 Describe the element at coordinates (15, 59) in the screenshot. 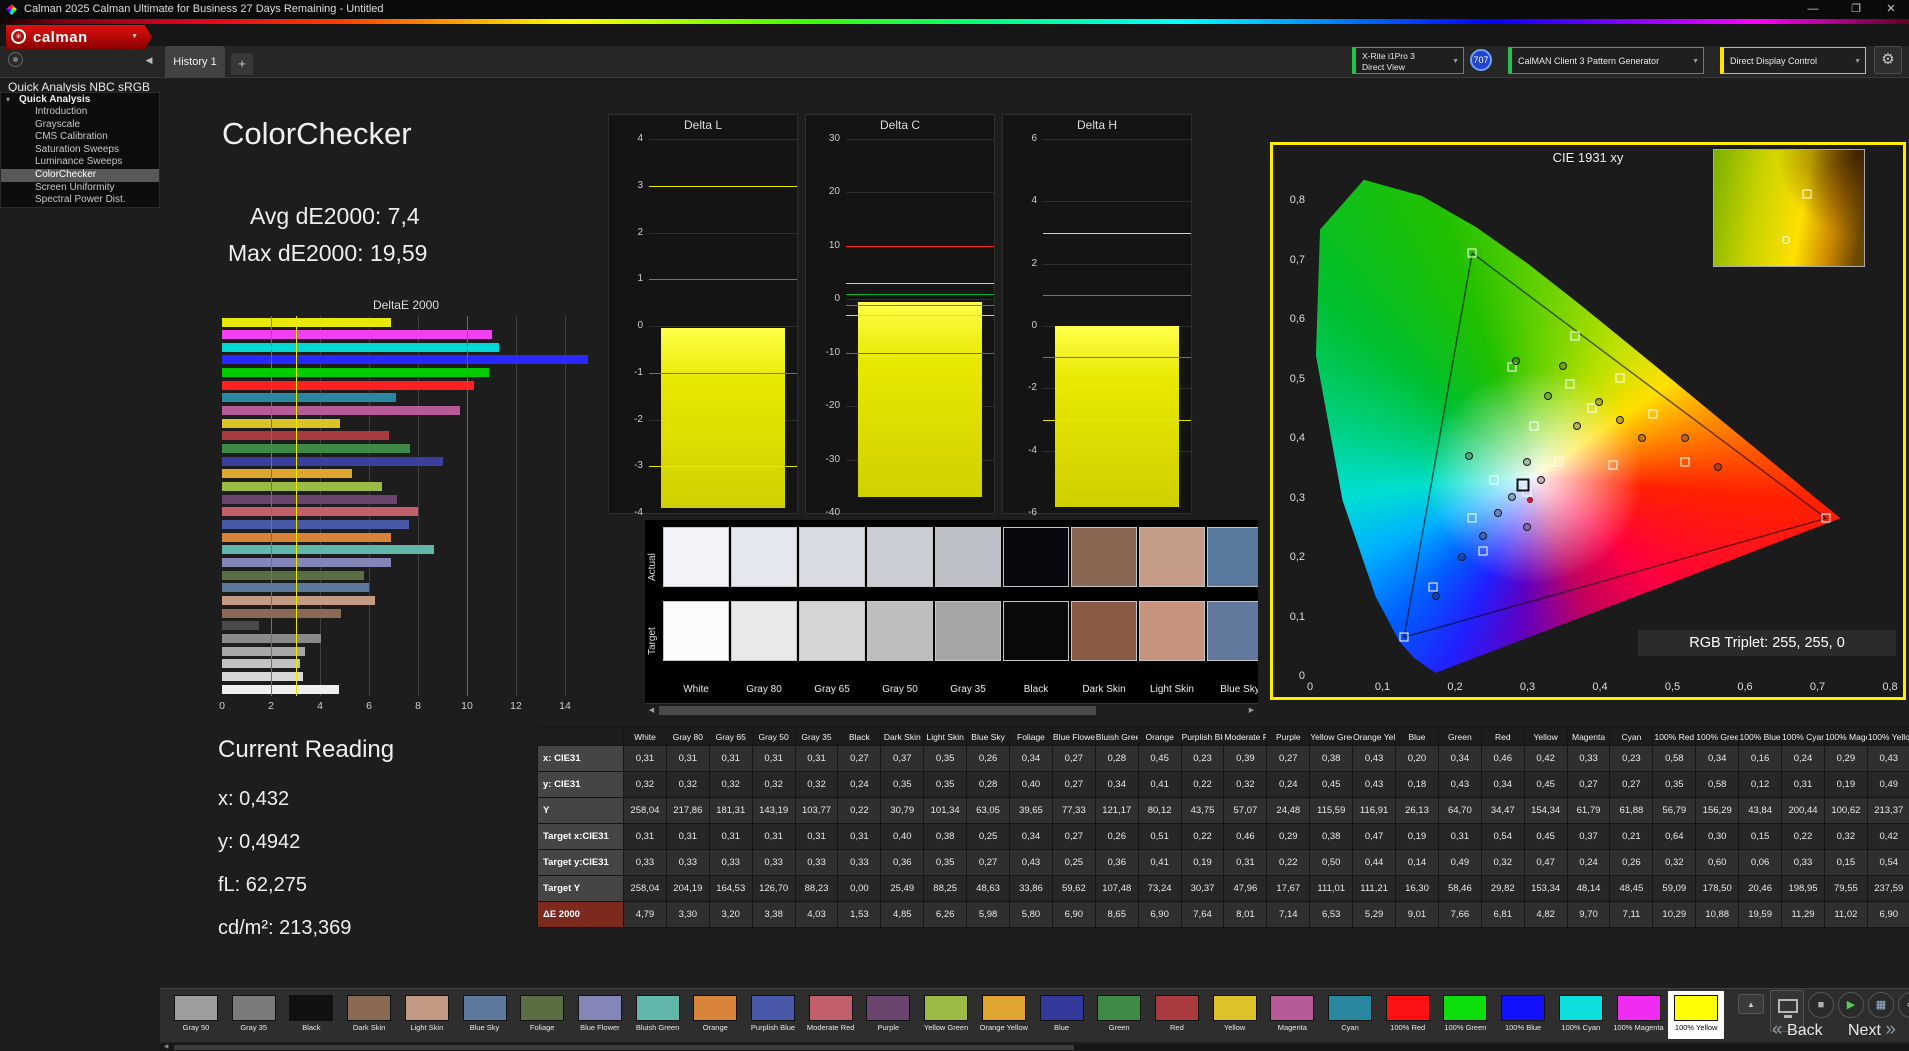

I see `workspace-menu-button` at that location.